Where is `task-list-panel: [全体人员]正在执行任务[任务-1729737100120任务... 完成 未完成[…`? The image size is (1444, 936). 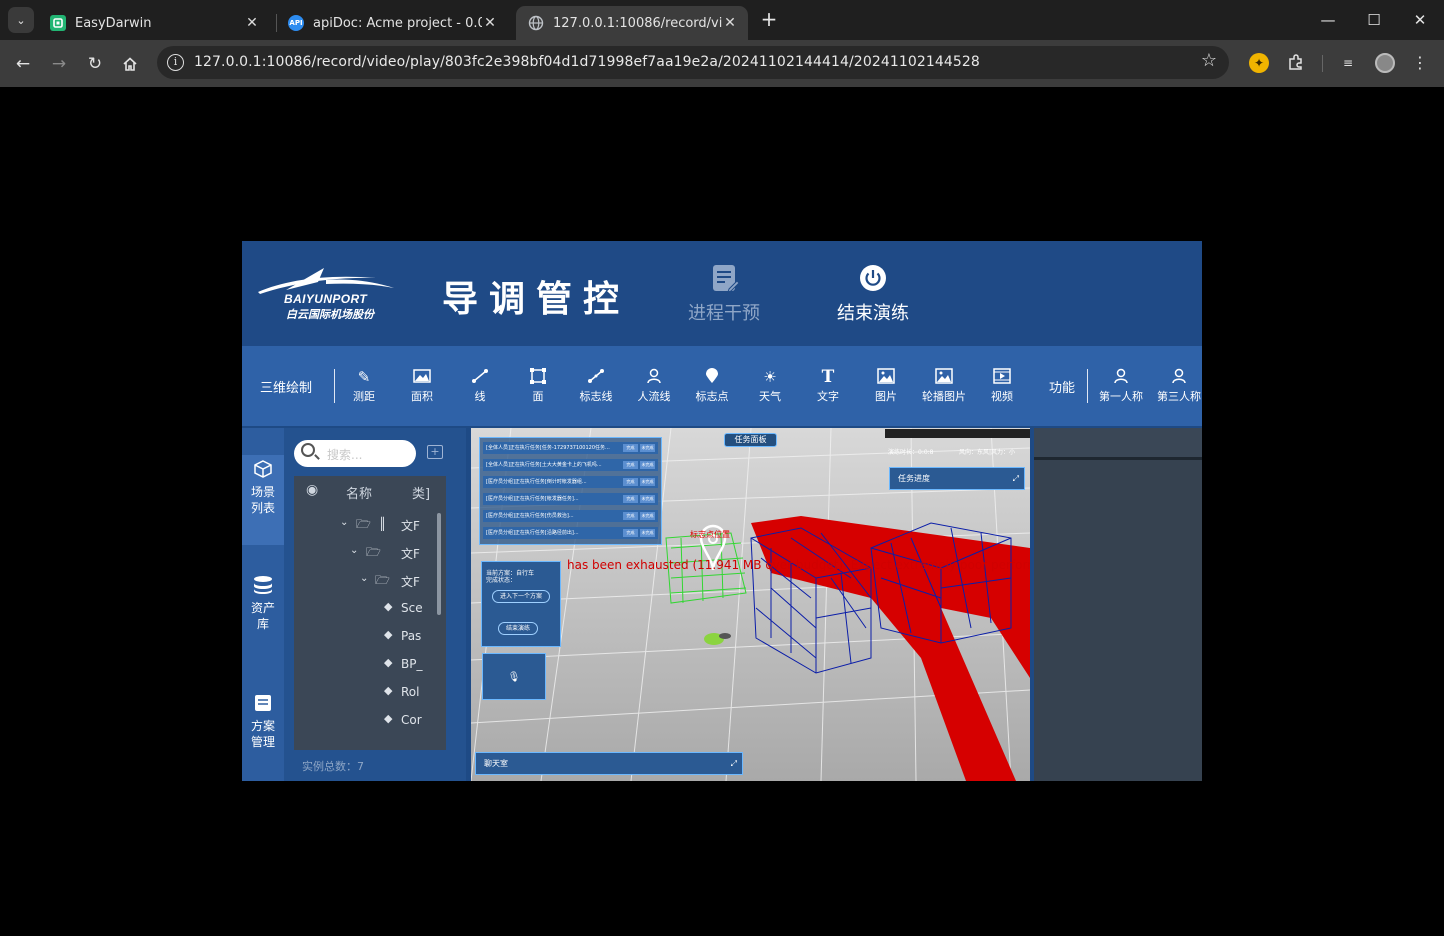
task-list-panel: [全体人员]正在执行任务[任务-1729737100120任务... 完成 未完成[… is located at coordinates (570, 491).